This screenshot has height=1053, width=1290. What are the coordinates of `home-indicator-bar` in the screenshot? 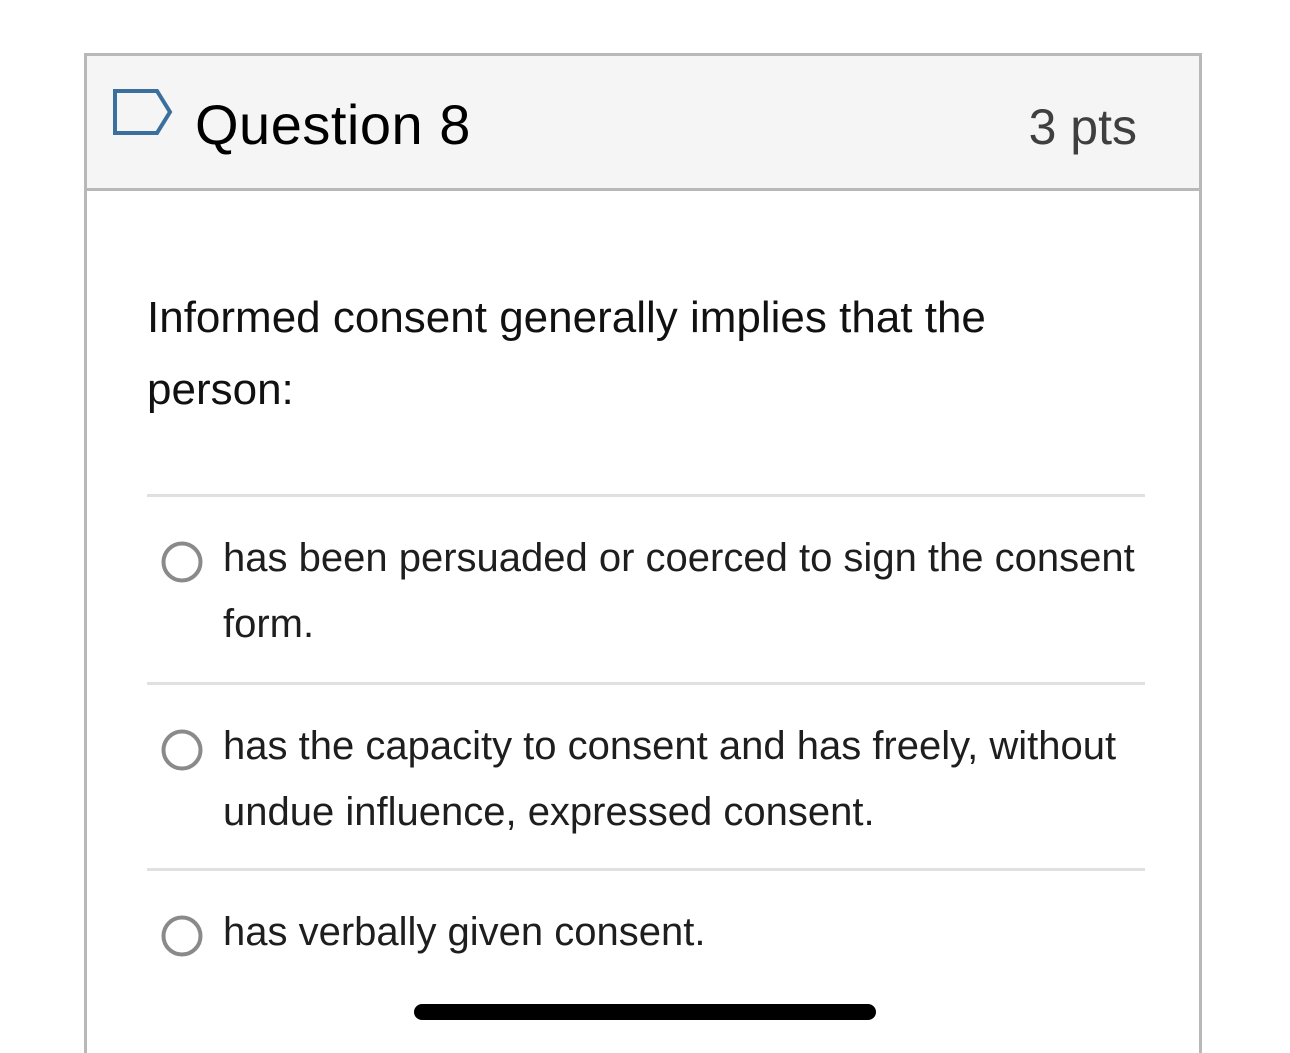 It's located at (645, 1012).